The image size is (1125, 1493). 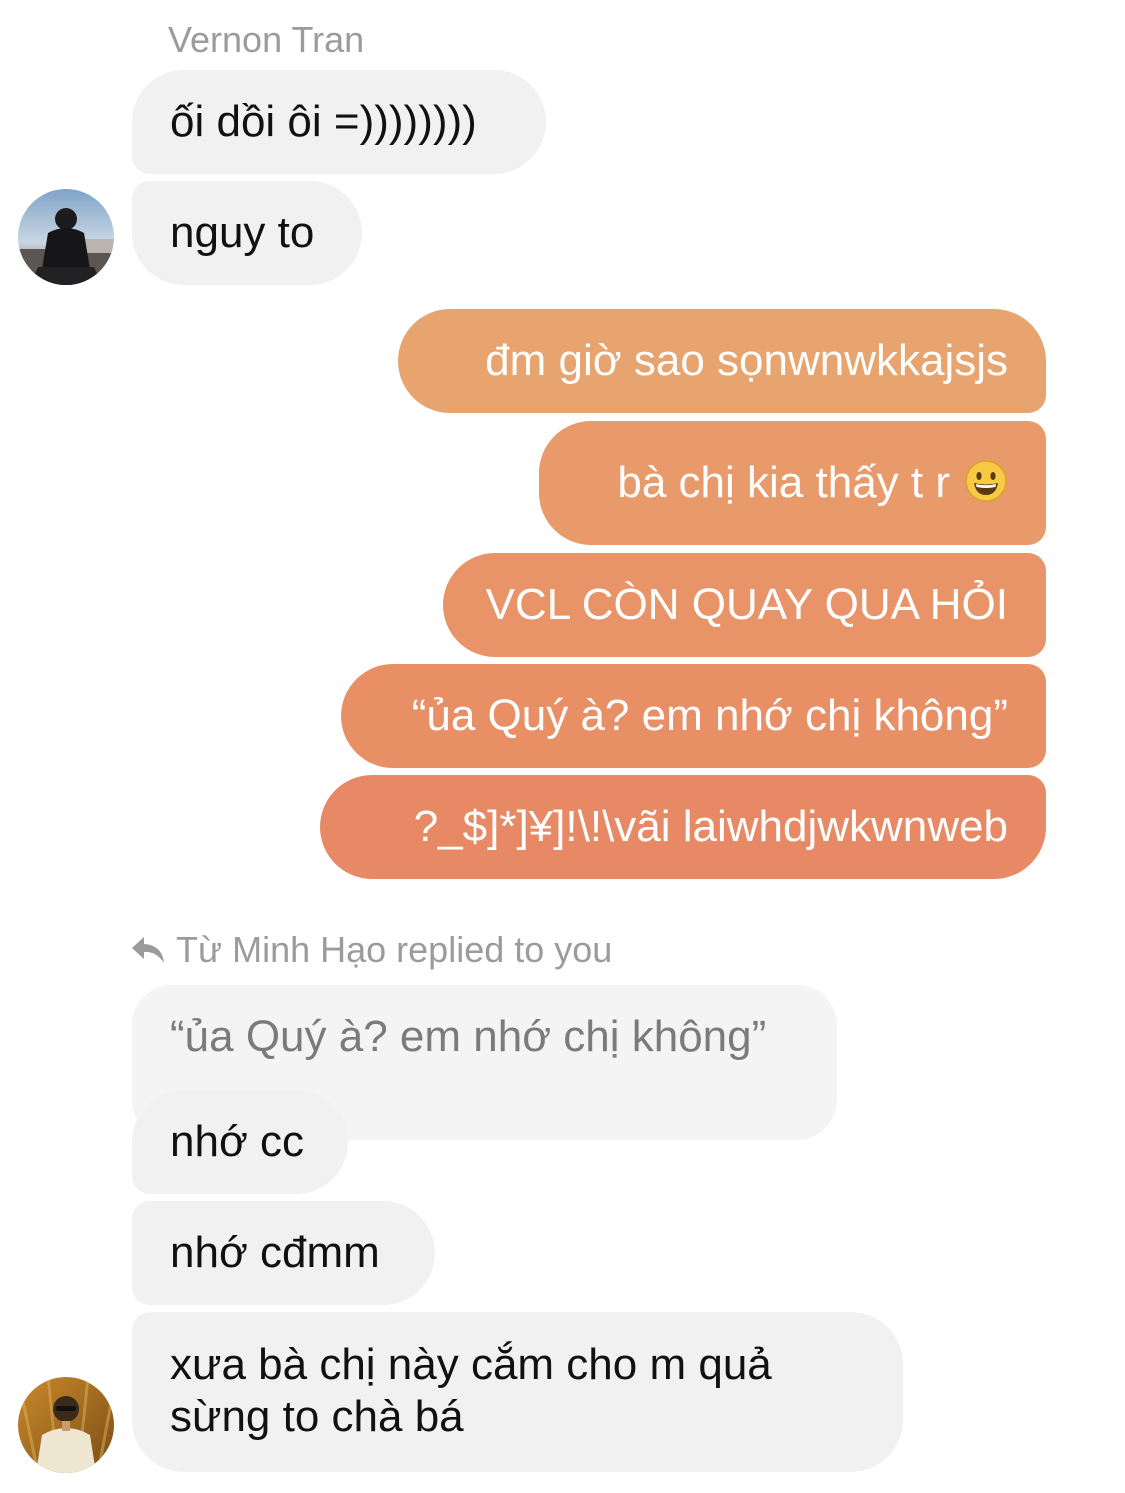 I want to click on outgoing-message: “ủa Quý à? em nhớ chị không”, so click(x=693, y=716).